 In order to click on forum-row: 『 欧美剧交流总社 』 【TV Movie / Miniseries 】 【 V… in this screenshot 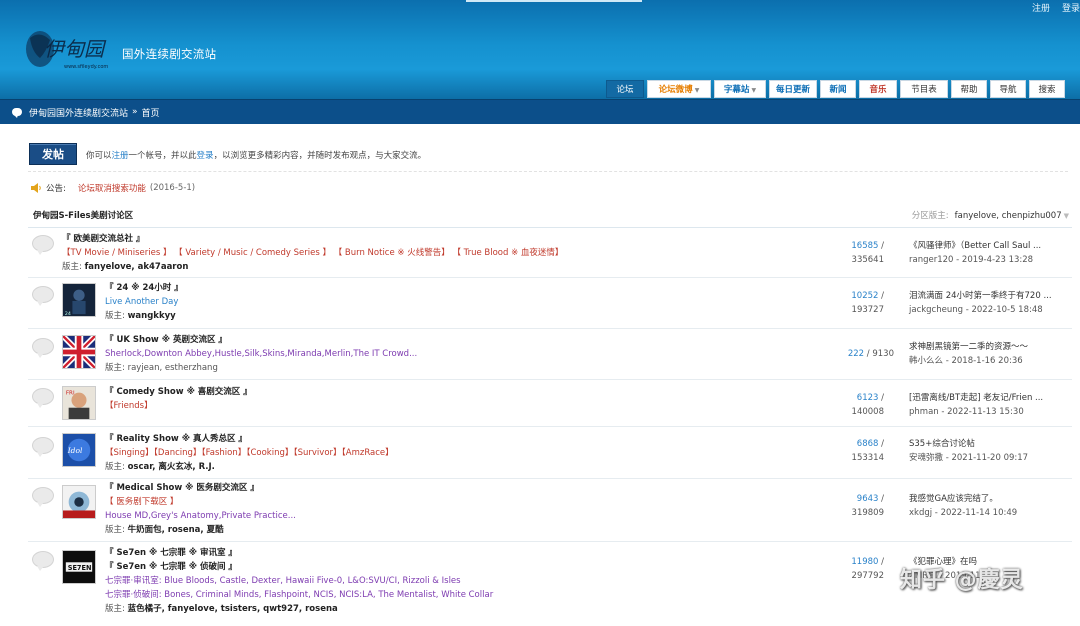, I will do `click(550, 253)`.